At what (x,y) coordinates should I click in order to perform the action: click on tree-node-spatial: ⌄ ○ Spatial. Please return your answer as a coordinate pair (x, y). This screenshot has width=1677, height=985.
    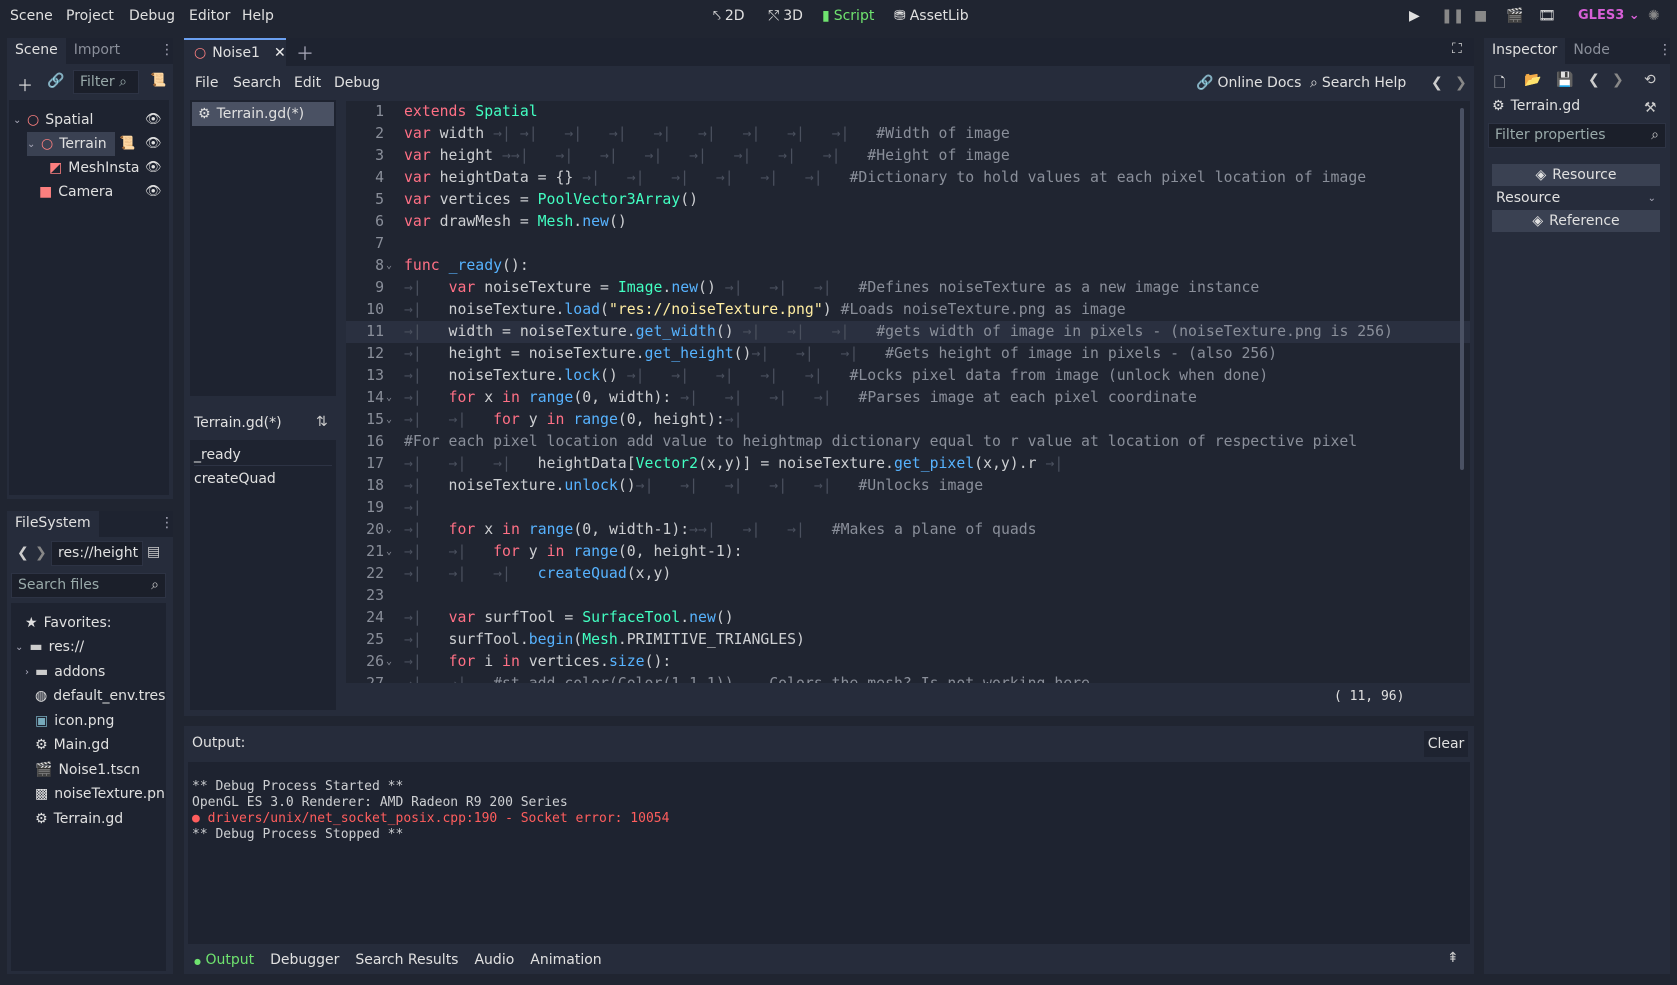
    Looking at the image, I should click on (53, 120).